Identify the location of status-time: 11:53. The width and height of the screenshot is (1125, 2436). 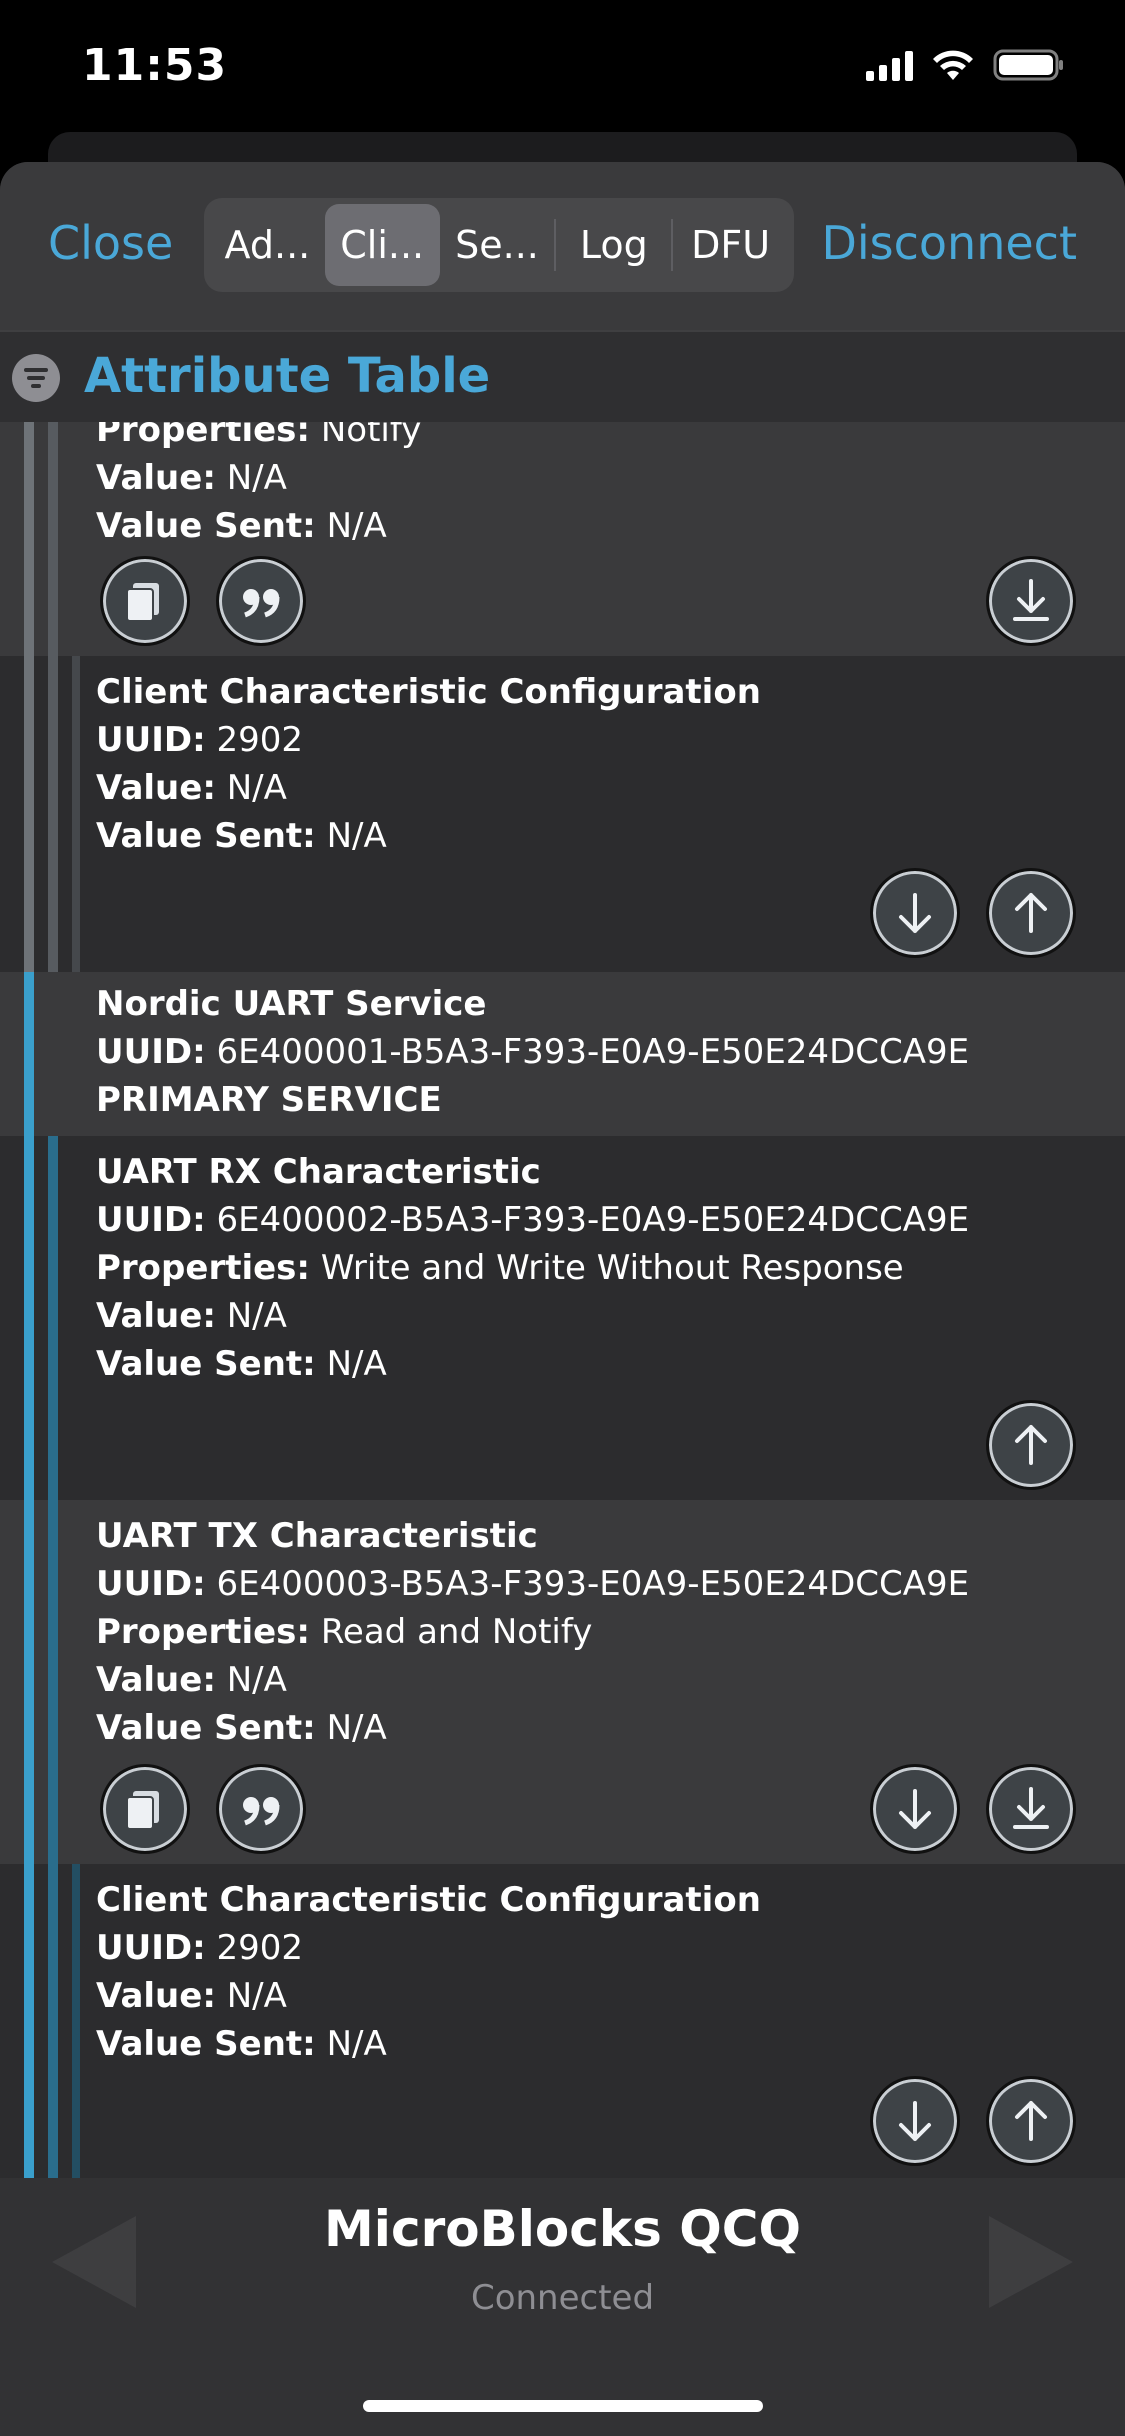
(155, 65).